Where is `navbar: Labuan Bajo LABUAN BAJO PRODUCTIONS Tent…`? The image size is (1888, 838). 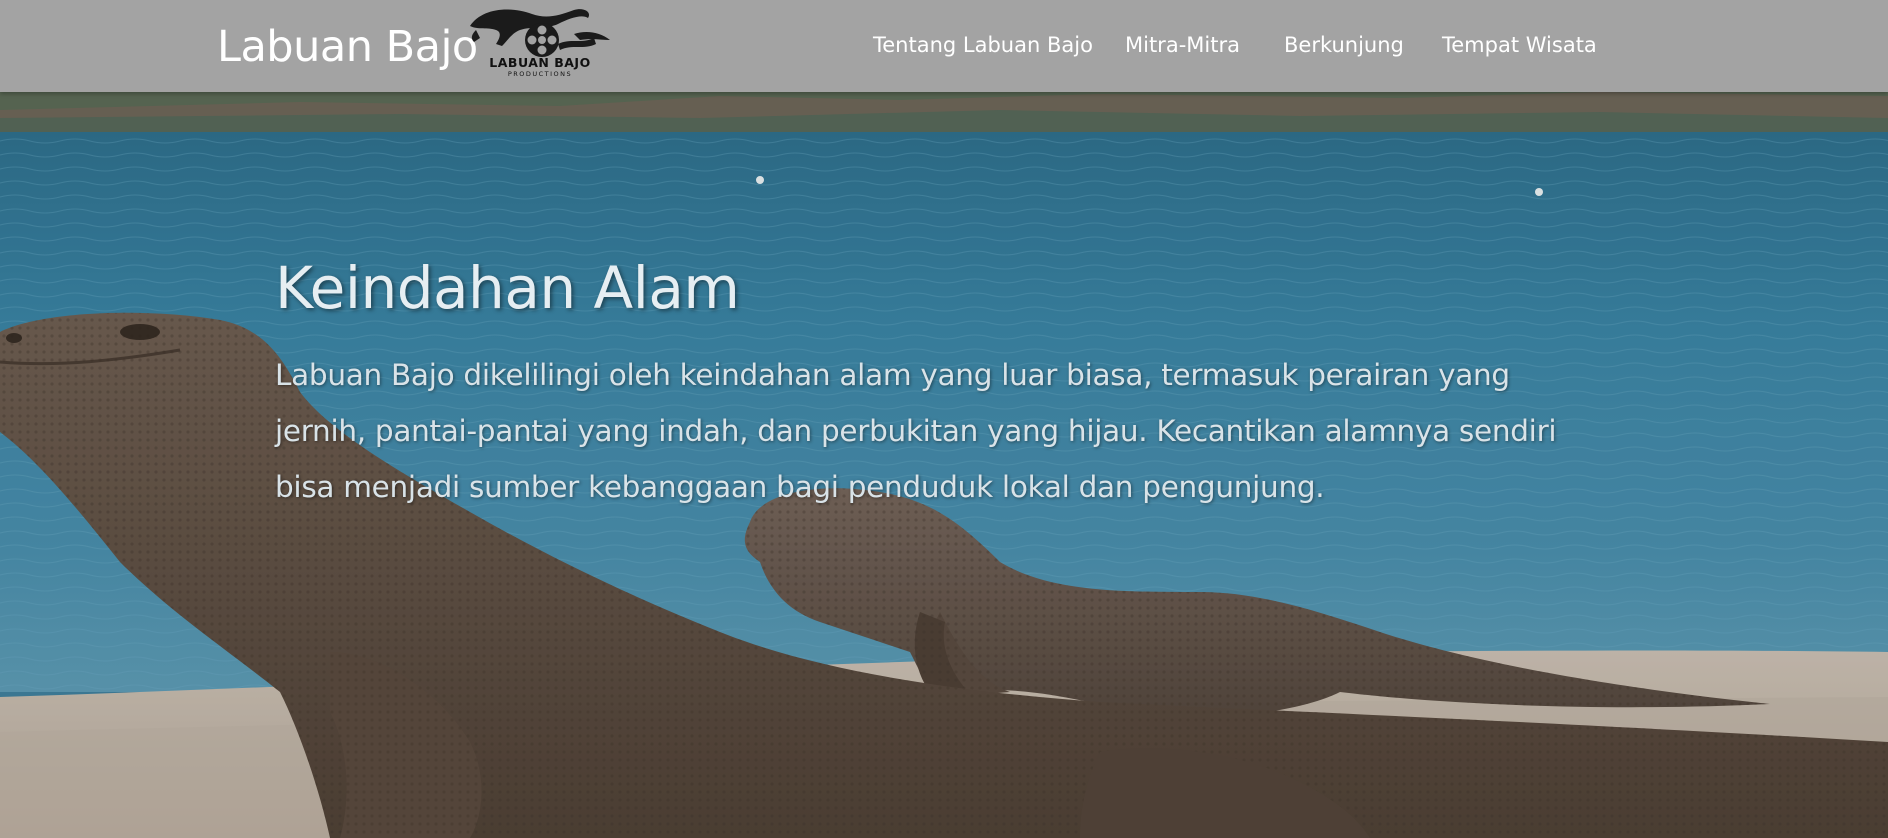
navbar: Labuan Bajo LABUAN BAJO PRODUCTIONS Tent… is located at coordinates (944, 46).